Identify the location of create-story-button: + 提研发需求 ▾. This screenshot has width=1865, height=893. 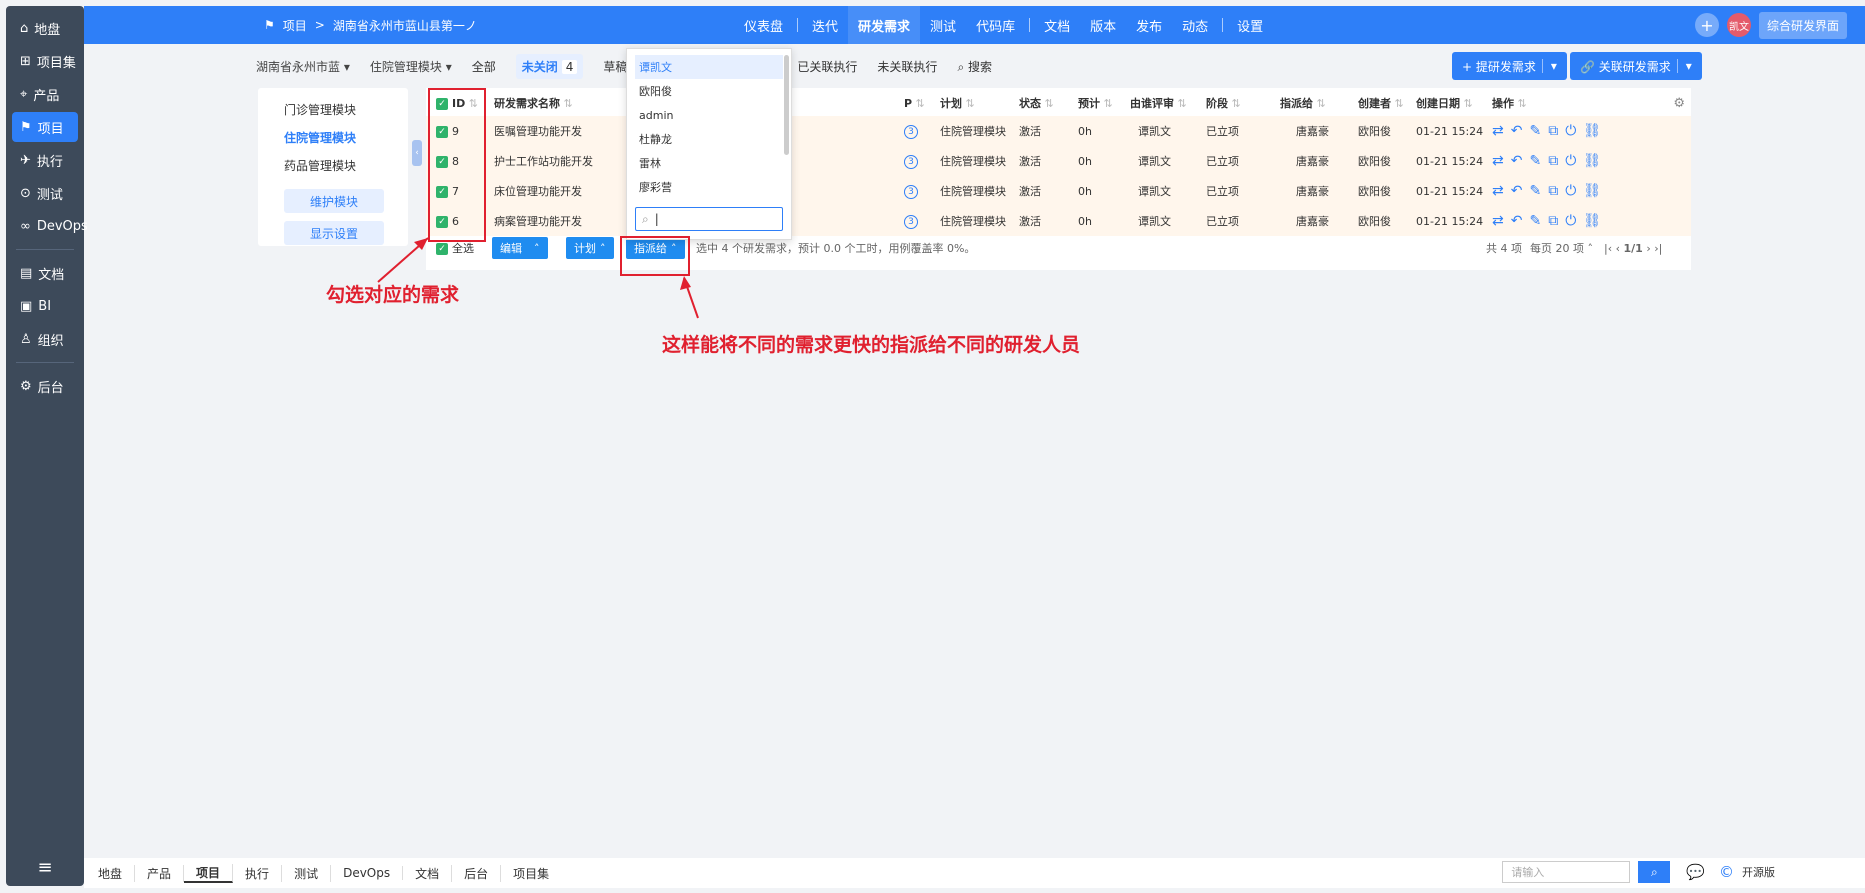
(1509, 66).